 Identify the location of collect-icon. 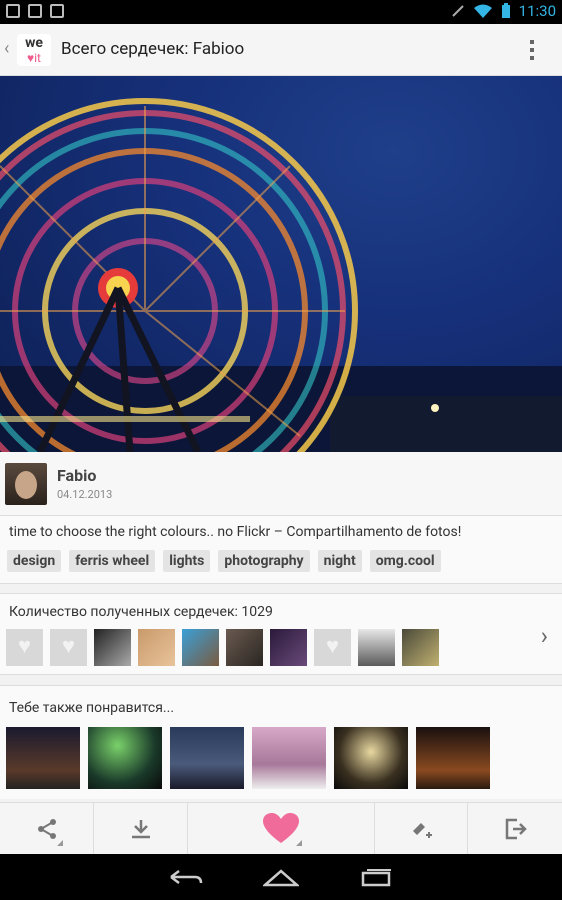
(422, 830).